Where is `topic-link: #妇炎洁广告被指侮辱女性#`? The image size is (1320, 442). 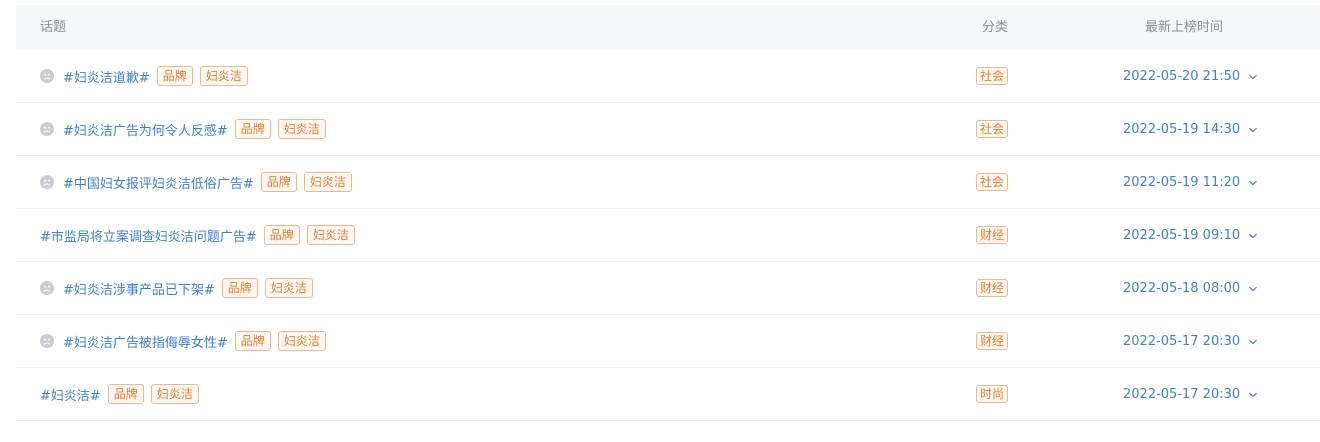 topic-link: #妇炎洁广告被指侮辱女性# is located at coordinates (145, 341).